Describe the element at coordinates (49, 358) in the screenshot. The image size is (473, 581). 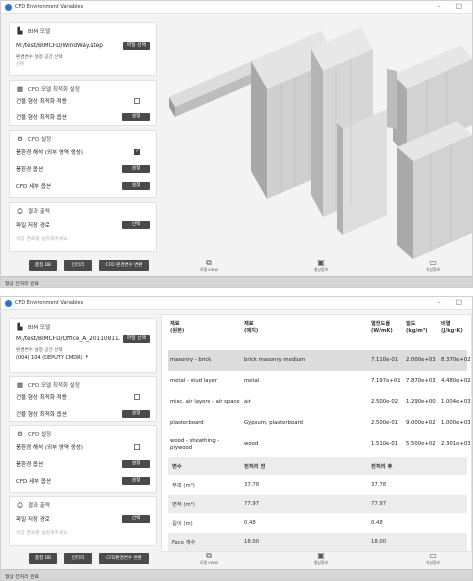
I see `space-select-dropdown: (004) 104 (DEPUTY CMDR)` at that location.